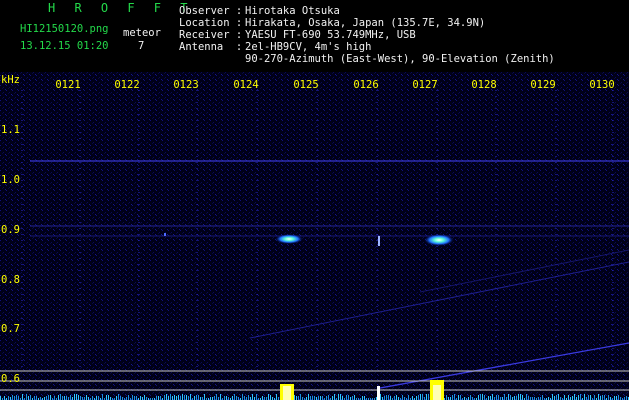  Describe the element at coordinates (602, 85) in the screenshot. I see `time-tick: 0130` at that location.